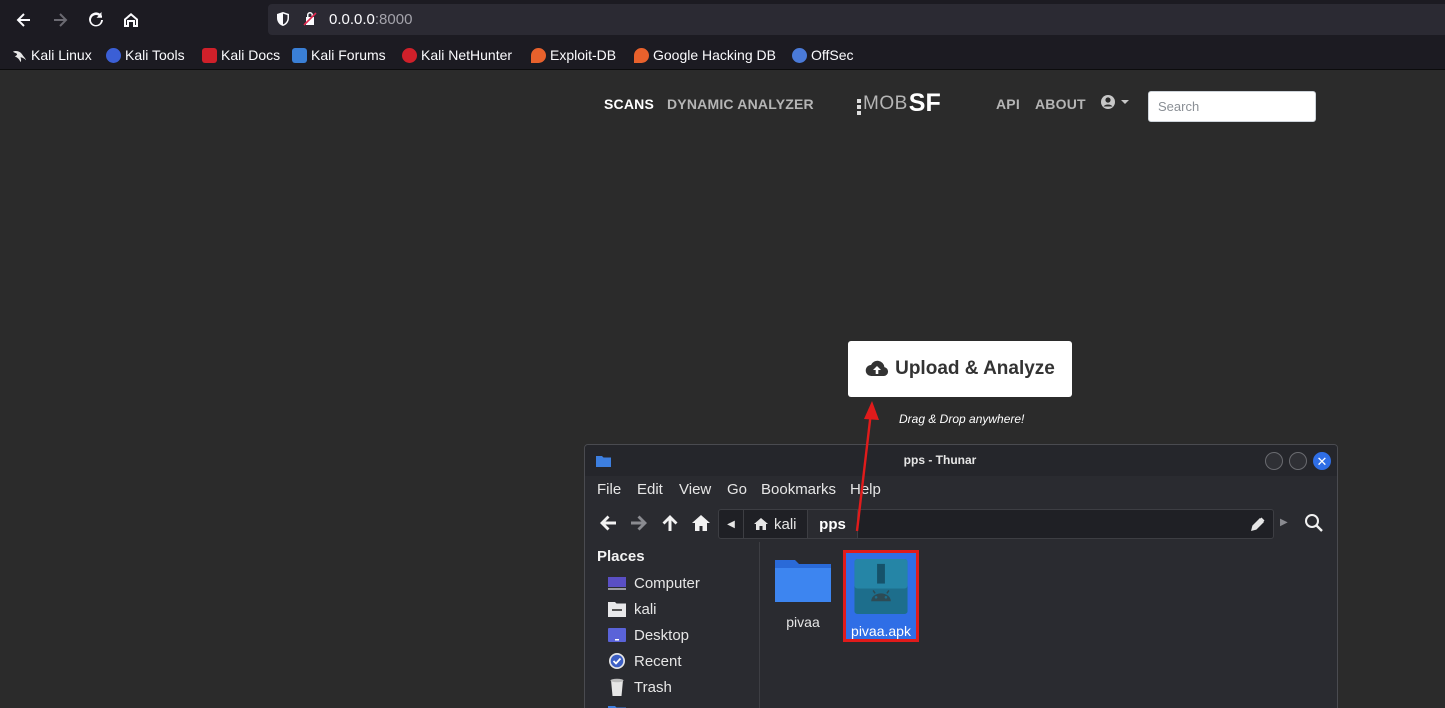  Describe the element at coordinates (617, 609) in the screenshot. I see `home-folder-icon` at that location.